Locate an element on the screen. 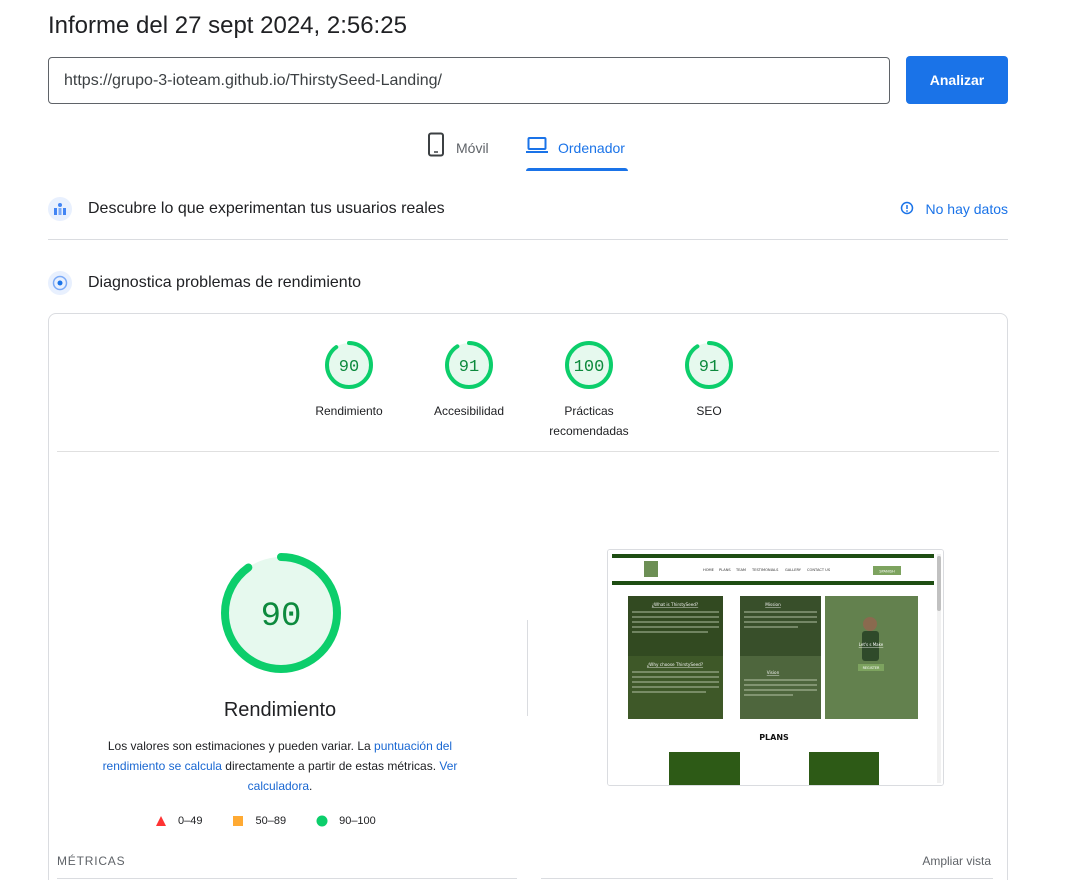 The height and width of the screenshot is (880, 1071). legend-pass: 90–100 is located at coordinates (346, 821).